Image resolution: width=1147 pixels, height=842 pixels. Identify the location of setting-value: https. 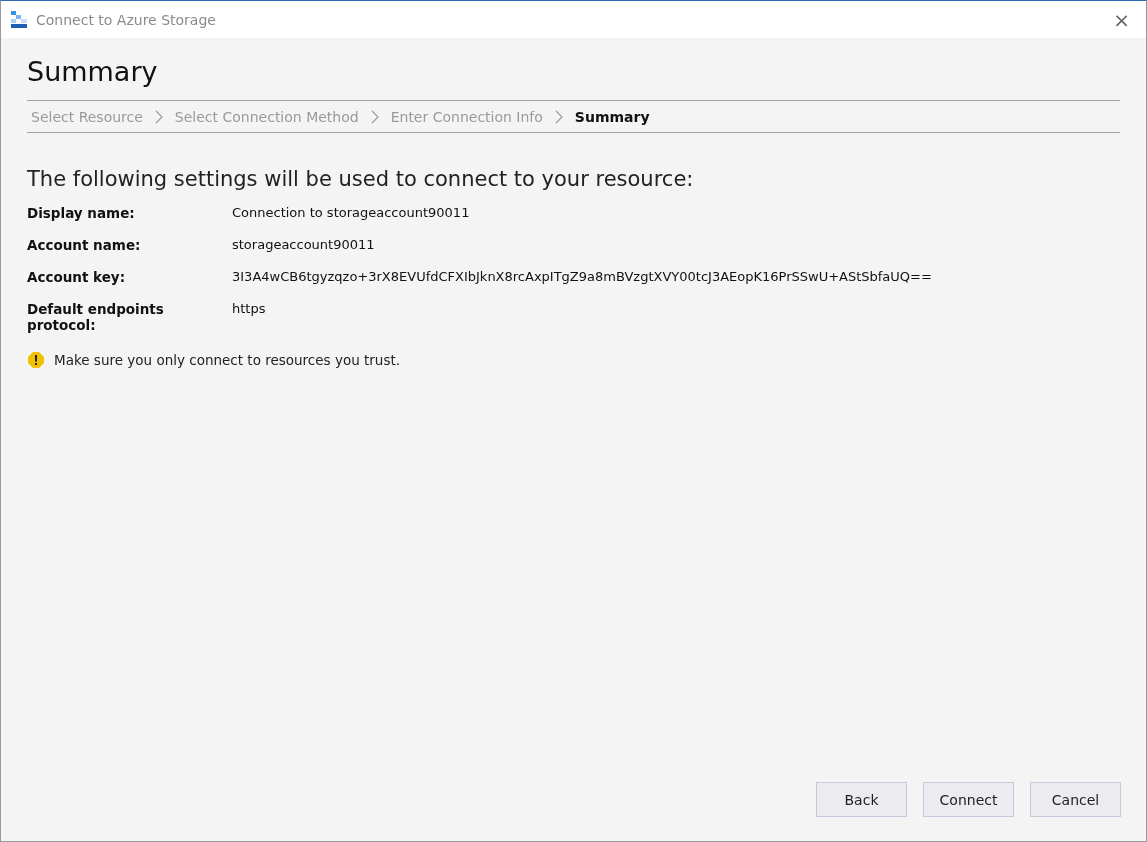
(249, 309).